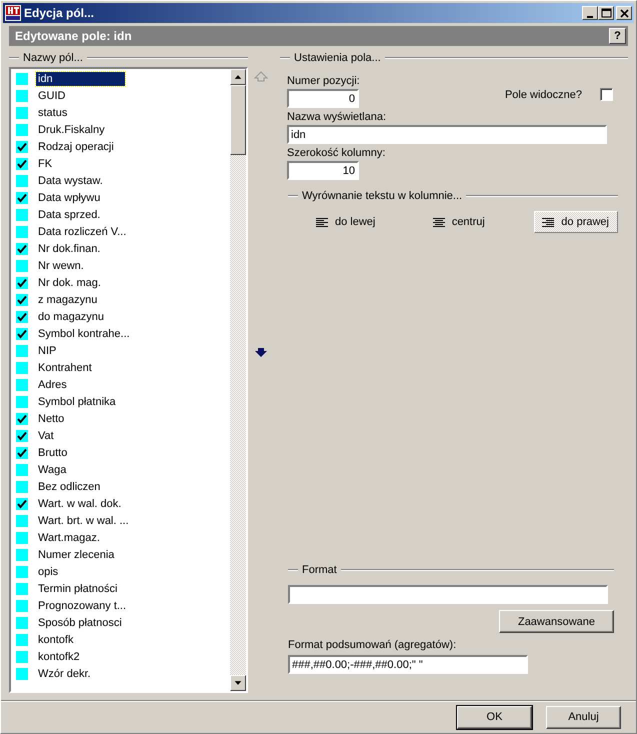 The width and height of the screenshot is (637, 734). Describe the element at coordinates (576, 222) in the screenshot. I see `alignment-button: do prawej` at that location.